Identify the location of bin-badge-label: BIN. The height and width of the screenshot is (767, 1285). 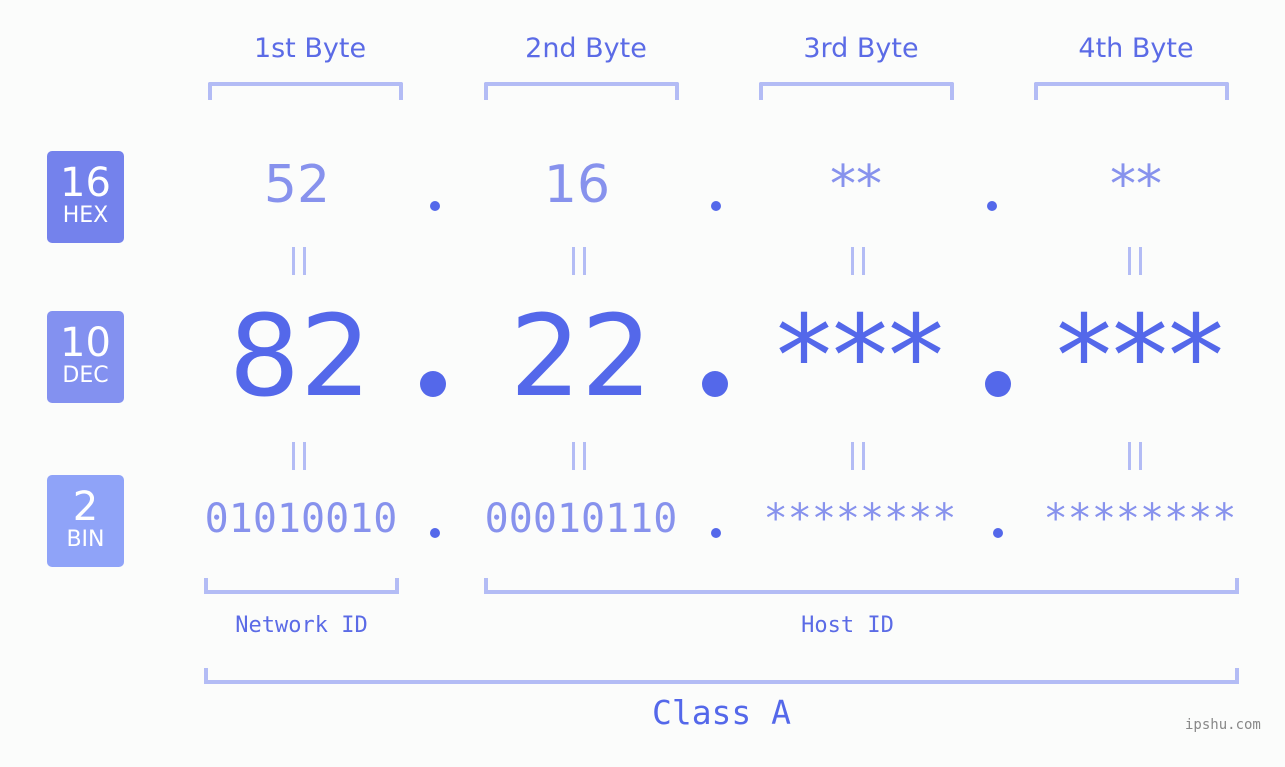
(85, 539).